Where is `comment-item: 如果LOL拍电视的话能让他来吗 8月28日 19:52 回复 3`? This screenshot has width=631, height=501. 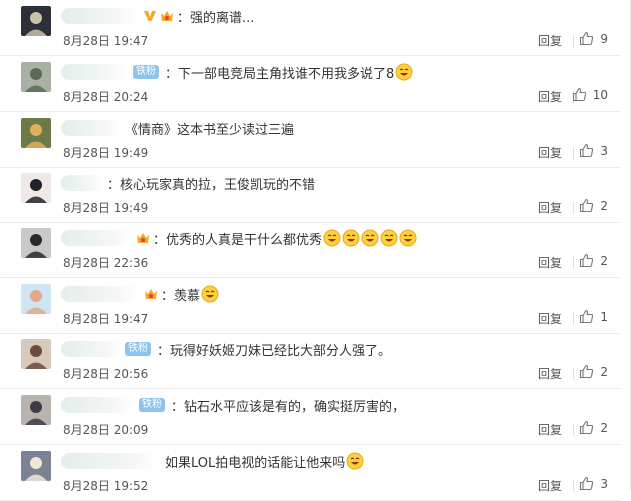 comment-item: 如果LOL拍电视的话能让他来吗 8月28日 19:52 回复 3 is located at coordinates (310, 473).